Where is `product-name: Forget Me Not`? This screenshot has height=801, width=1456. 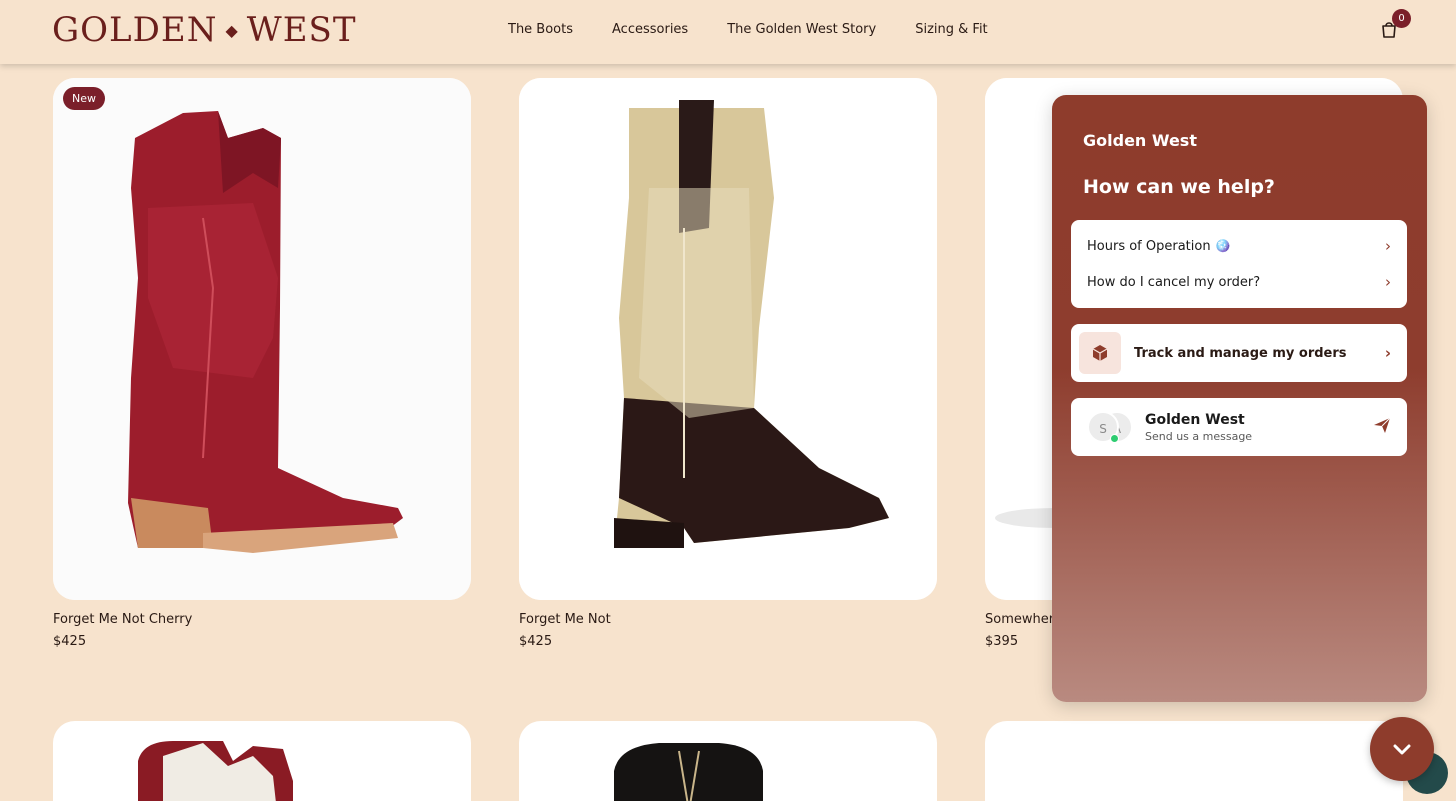 product-name: Forget Me Not is located at coordinates (565, 619).